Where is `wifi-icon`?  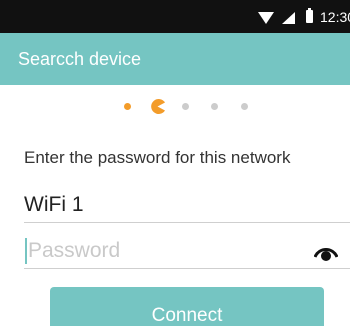
wifi-icon is located at coordinates (266, 18).